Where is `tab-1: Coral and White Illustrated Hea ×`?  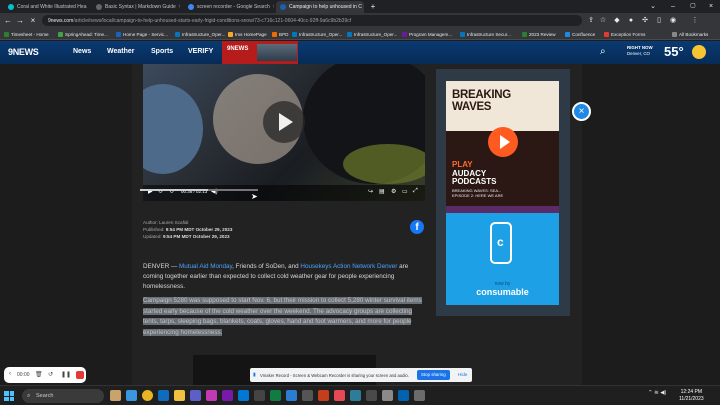
tab-1: Coral and White Illustrated Hea × is located at coordinates (46, 7).